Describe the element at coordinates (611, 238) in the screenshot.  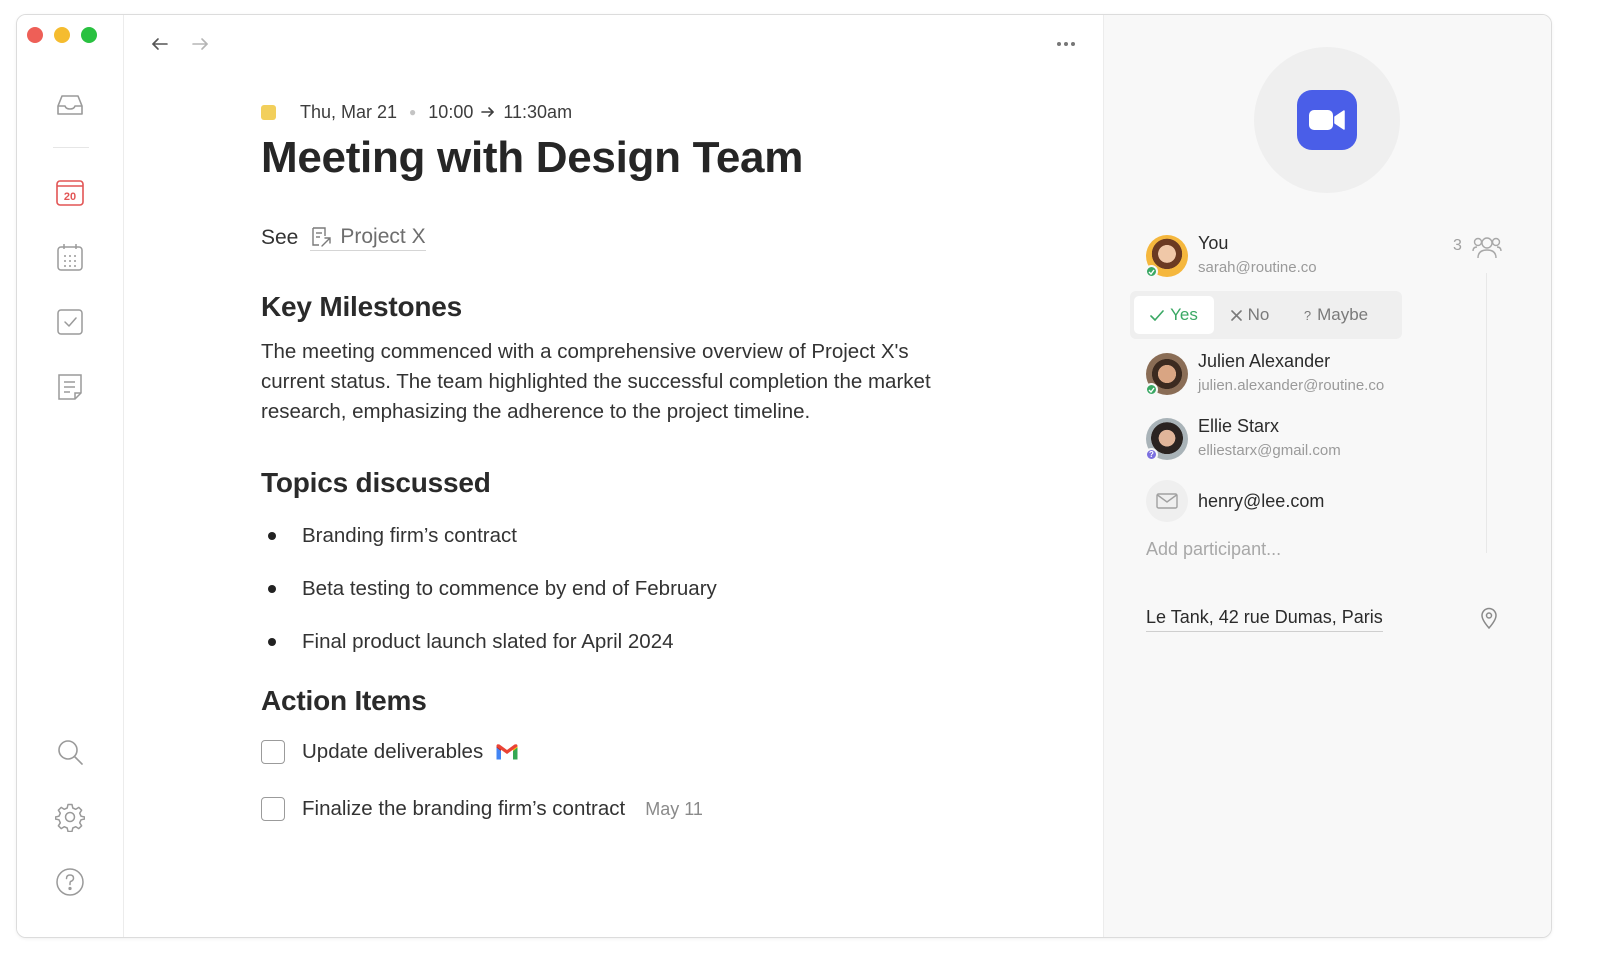
I see `see-row: See Project X` at that location.